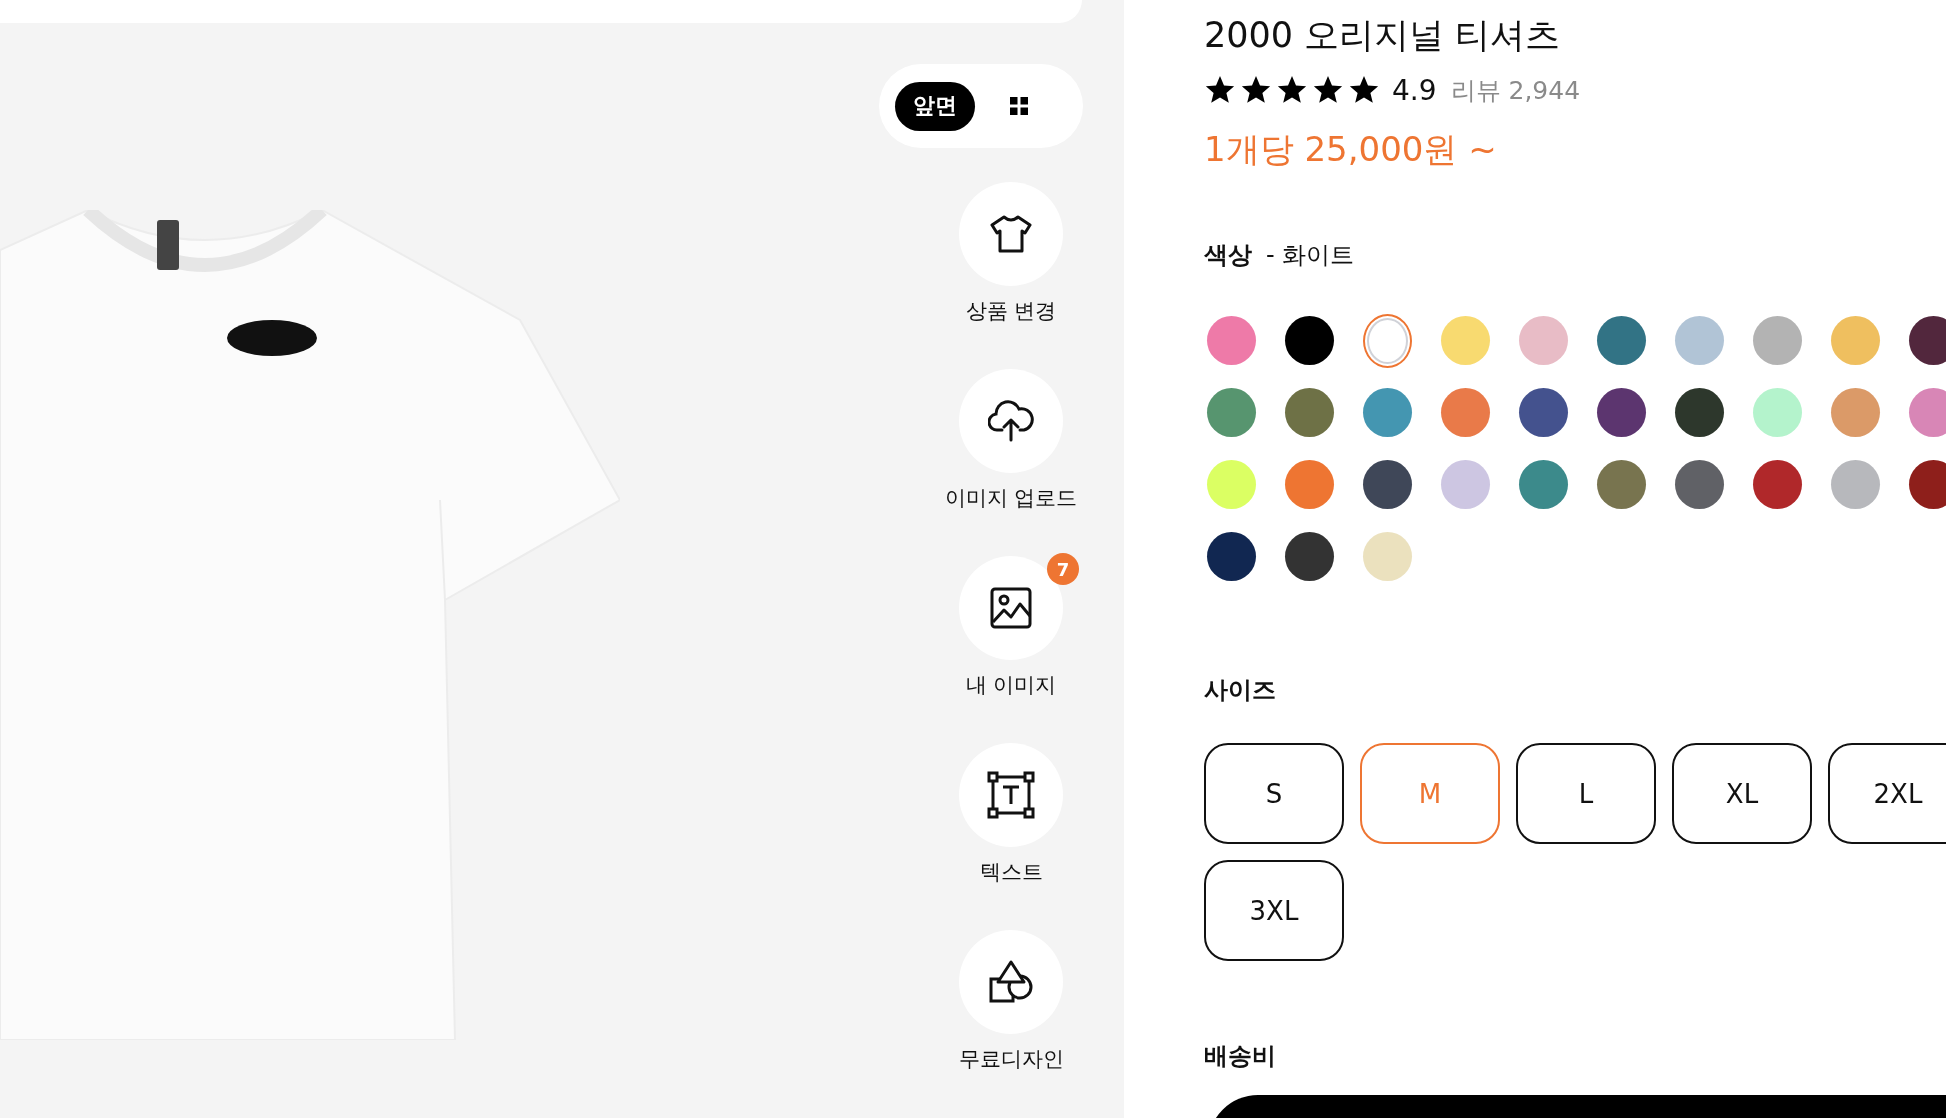  I want to click on size-option: S, so click(1274, 793).